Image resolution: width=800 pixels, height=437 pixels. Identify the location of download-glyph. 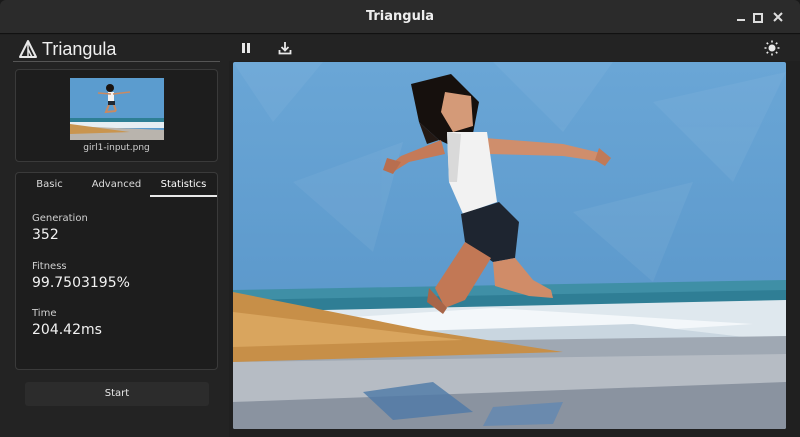
(285, 48).